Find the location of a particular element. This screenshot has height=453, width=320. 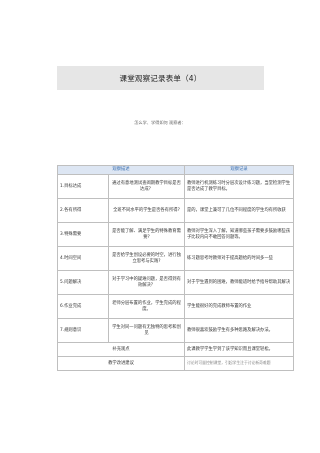

supplement-row: 补充观点 此课教学学生学到了该学知识而且课堂轻松。 is located at coordinates (175, 349).